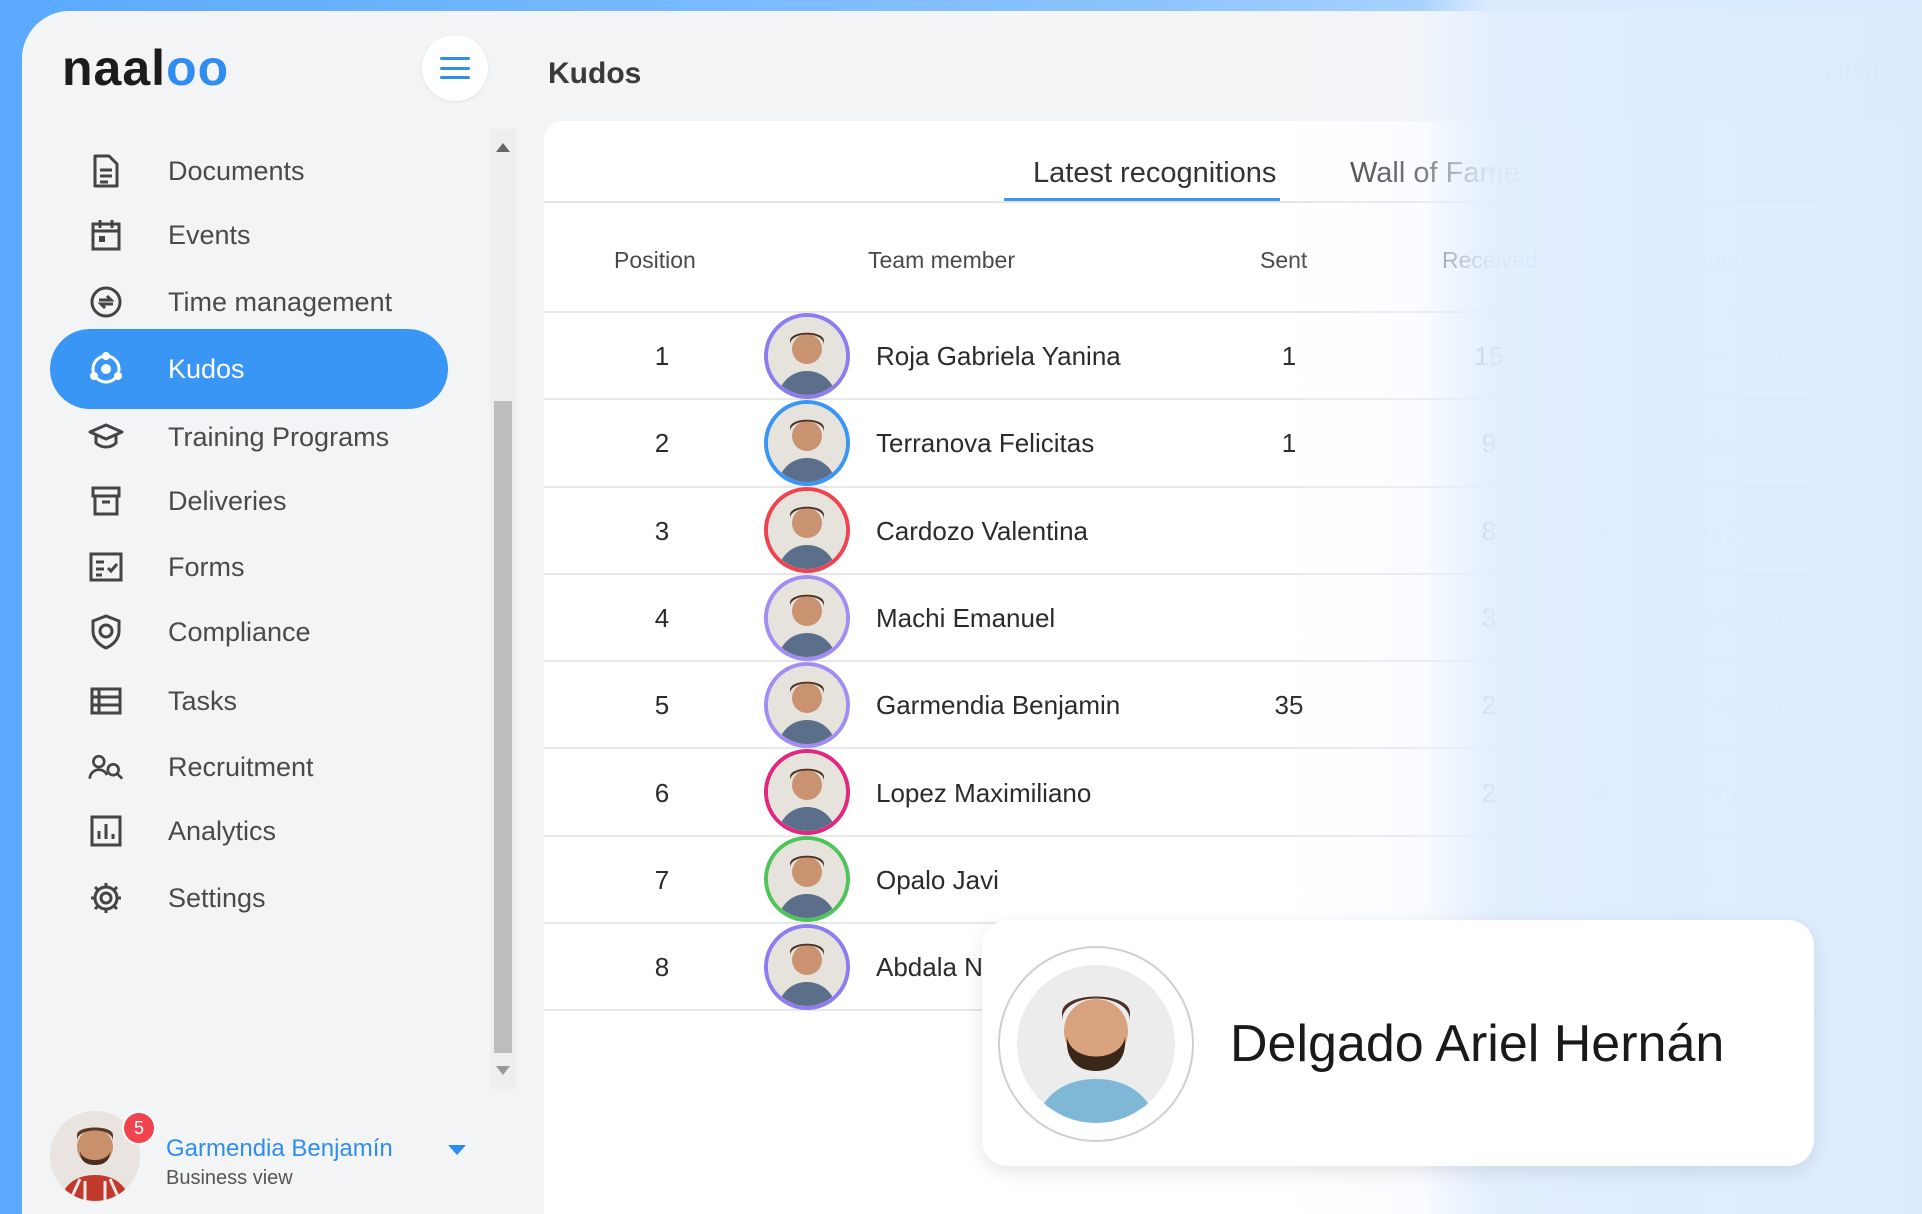 The image size is (1922, 1214). Describe the element at coordinates (998, 705) in the screenshot. I see `member-name-cell: Garmendia Benjamin` at that location.